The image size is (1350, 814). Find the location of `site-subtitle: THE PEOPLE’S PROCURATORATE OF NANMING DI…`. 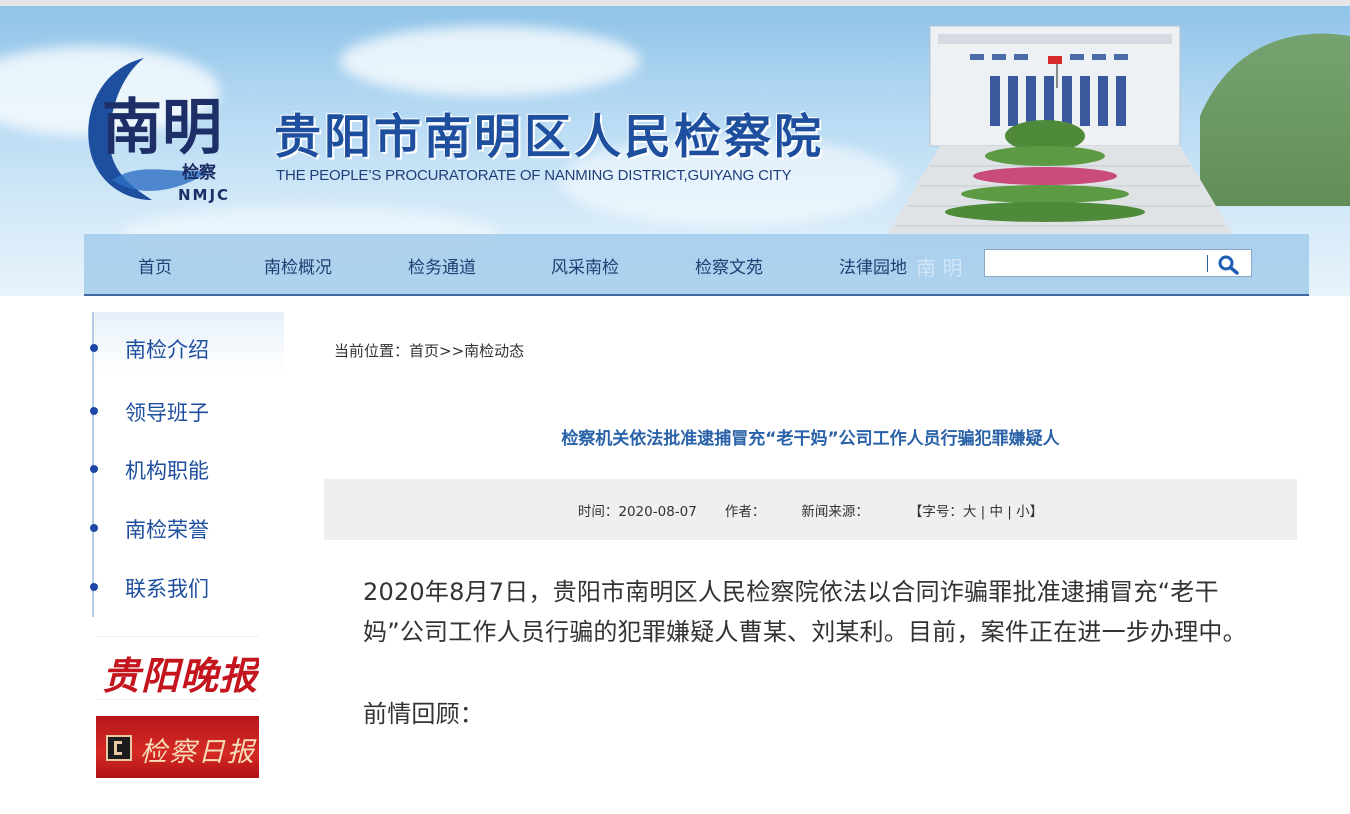

site-subtitle: THE PEOPLE’S PROCURATORATE OF NANMING DI… is located at coordinates (534, 175).